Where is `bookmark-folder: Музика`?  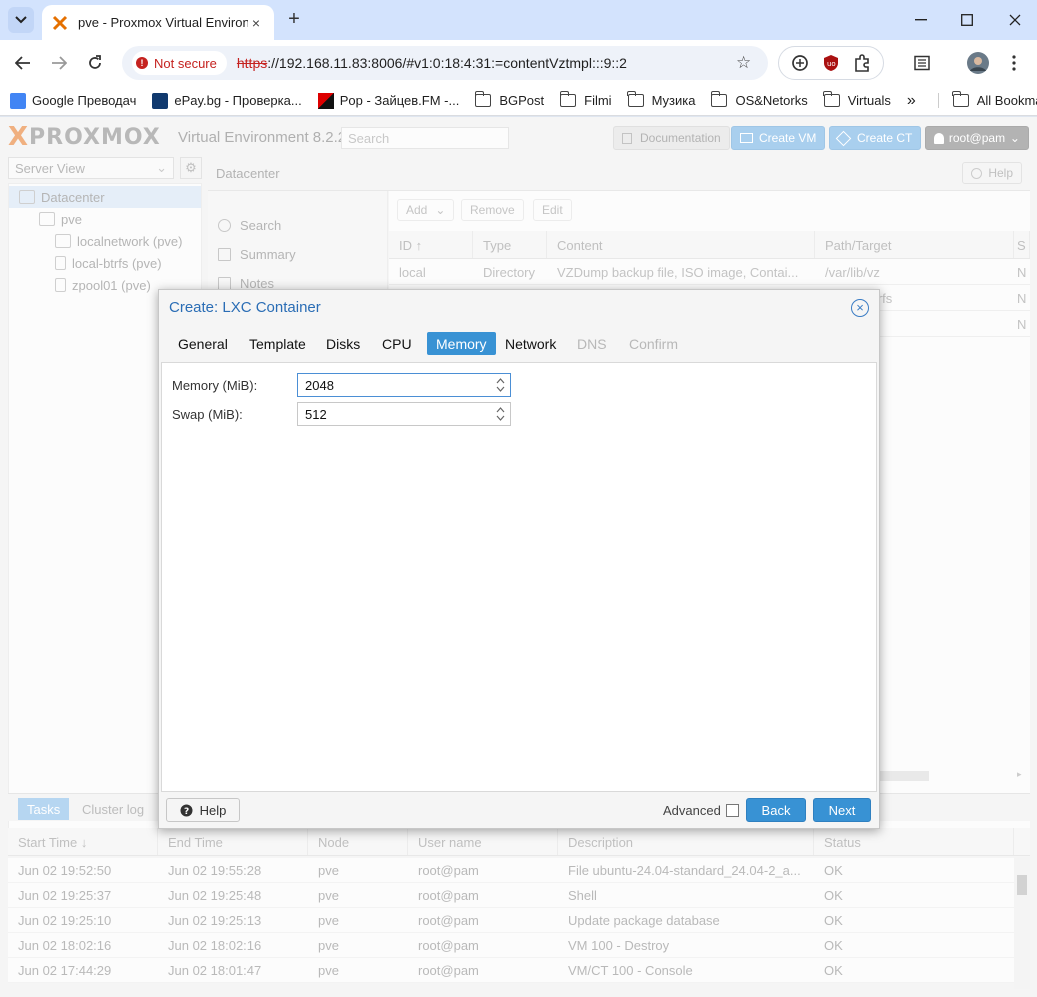
bookmark-folder: Музика is located at coordinates (660, 99).